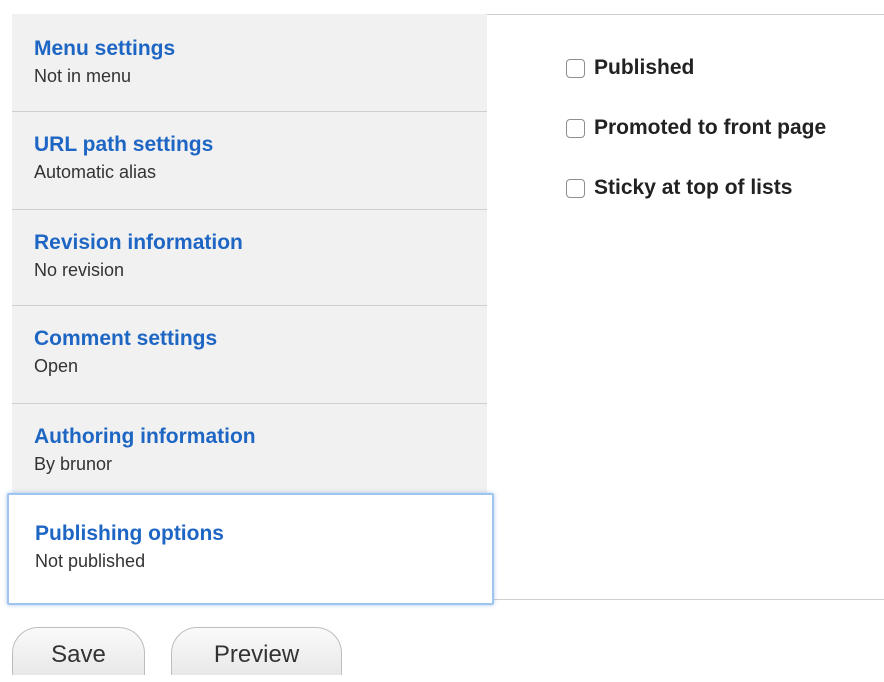 The width and height of the screenshot is (884, 682). What do you see at coordinates (78, 651) in the screenshot?
I see `save-button: Save` at bounding box center [78, 651].